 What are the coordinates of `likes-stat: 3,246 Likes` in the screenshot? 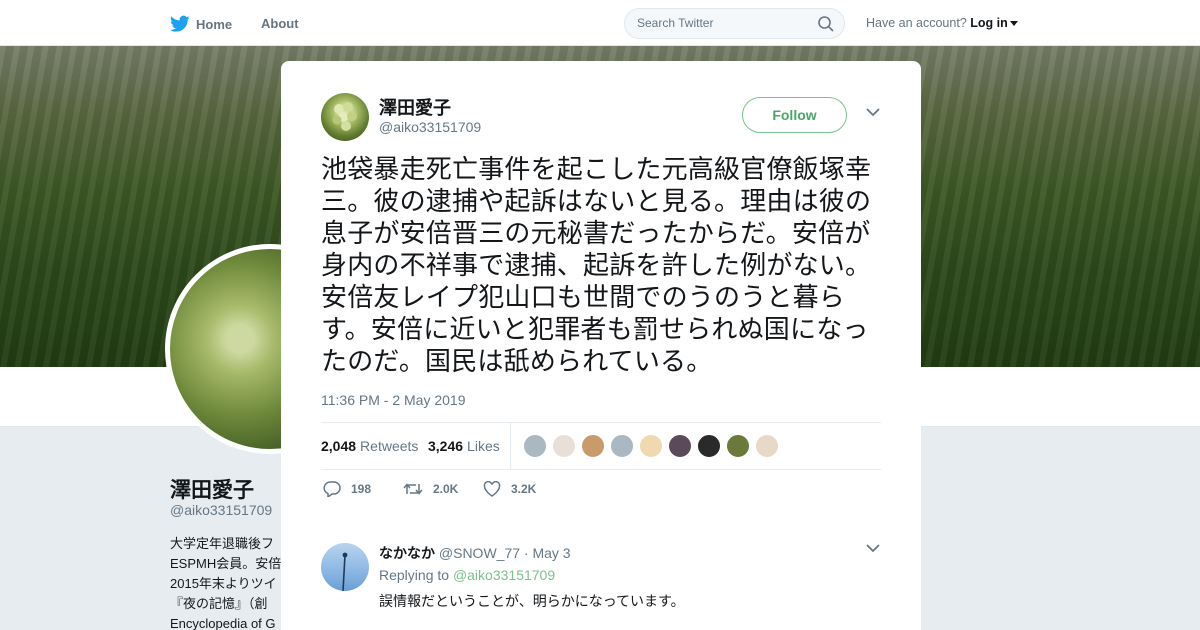 It's located at (464, 446).